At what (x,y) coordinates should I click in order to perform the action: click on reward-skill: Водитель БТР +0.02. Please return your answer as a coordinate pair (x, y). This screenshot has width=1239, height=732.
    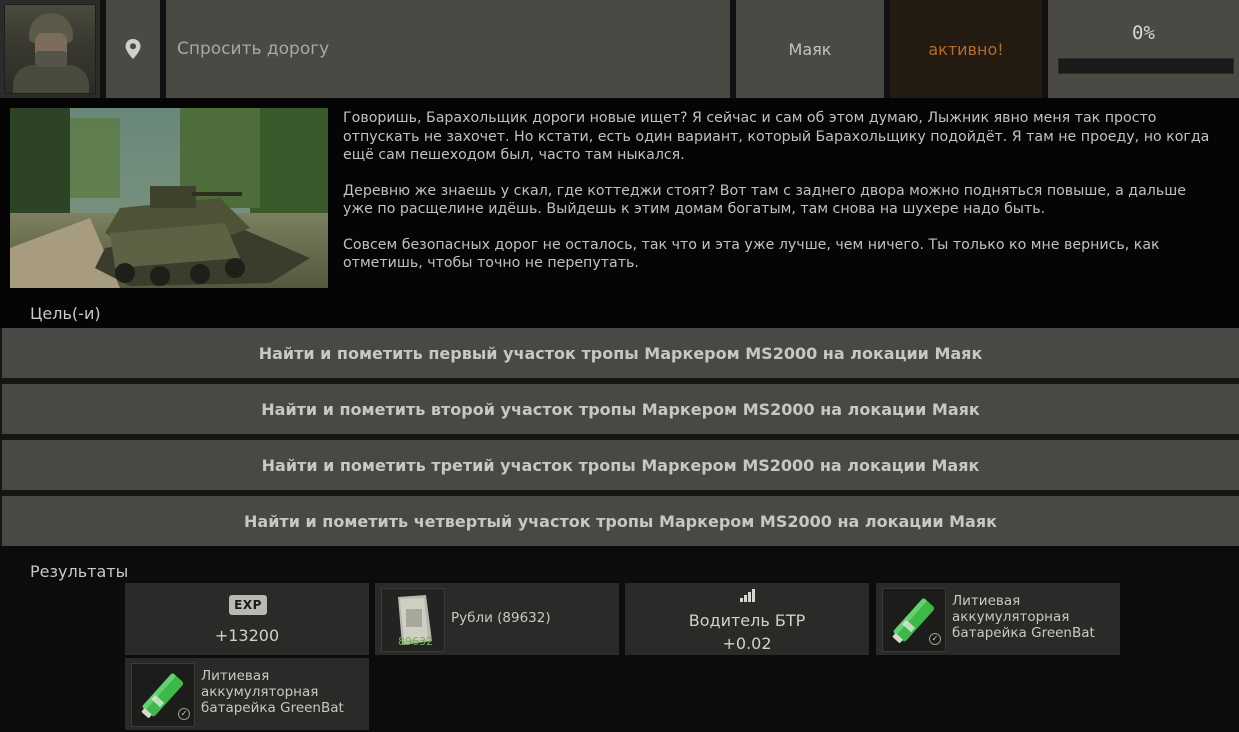
    Looking at the image, I should click on (747, 619).